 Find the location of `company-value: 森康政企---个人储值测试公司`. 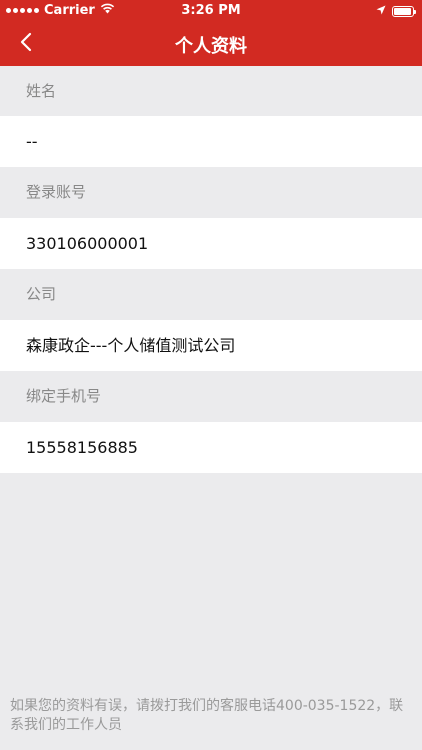

company-value: 森康政企---个人储值测试公司 is located at coordinates (211, 345).